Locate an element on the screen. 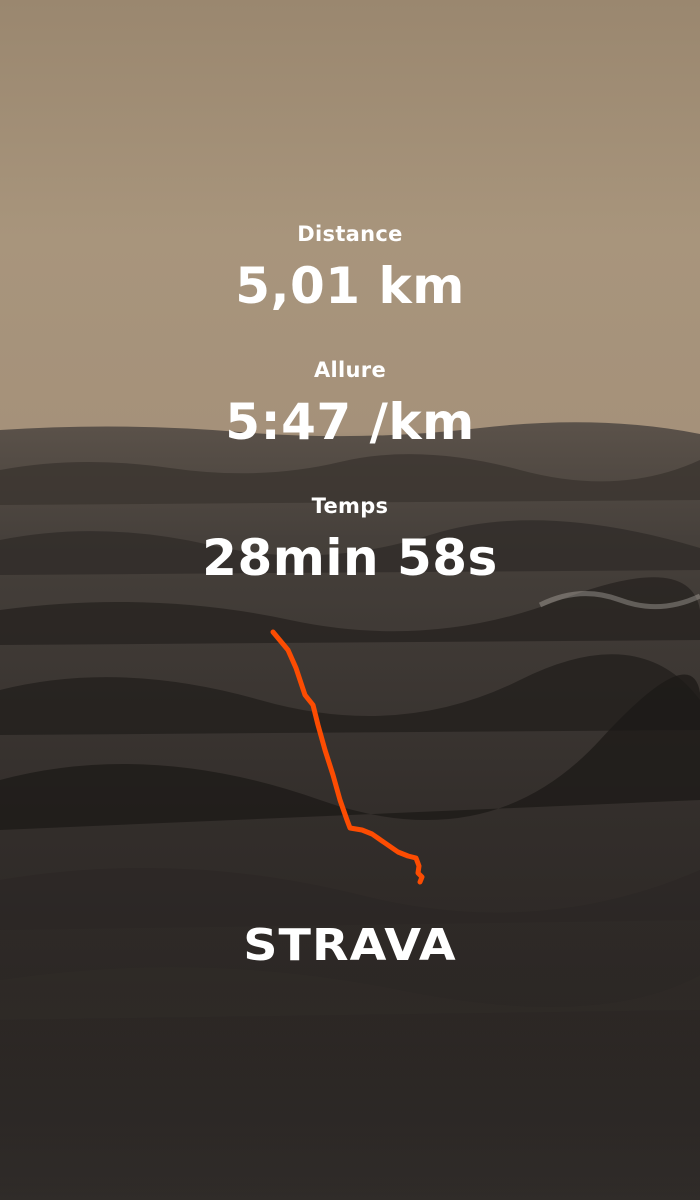  strava-logo: STRAVA is located at coordinates (350, 945).